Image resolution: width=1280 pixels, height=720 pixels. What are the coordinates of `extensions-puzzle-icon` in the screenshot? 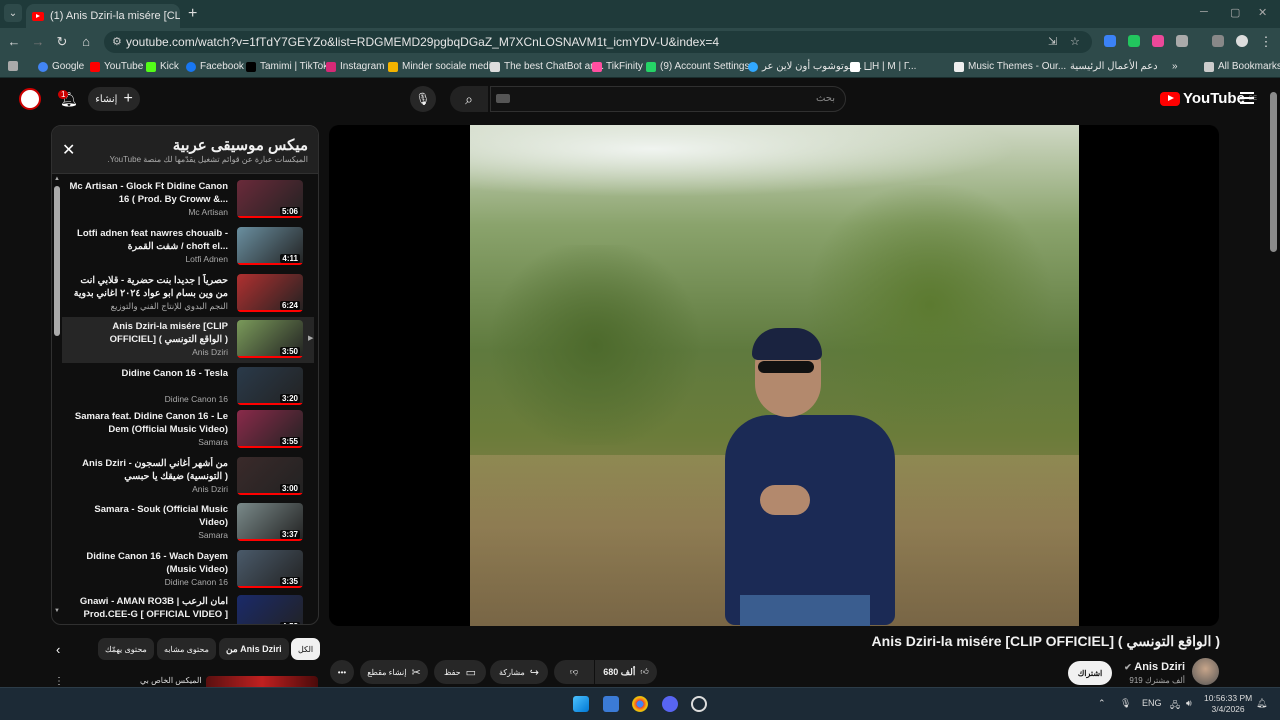 It's located at (1182, 41).